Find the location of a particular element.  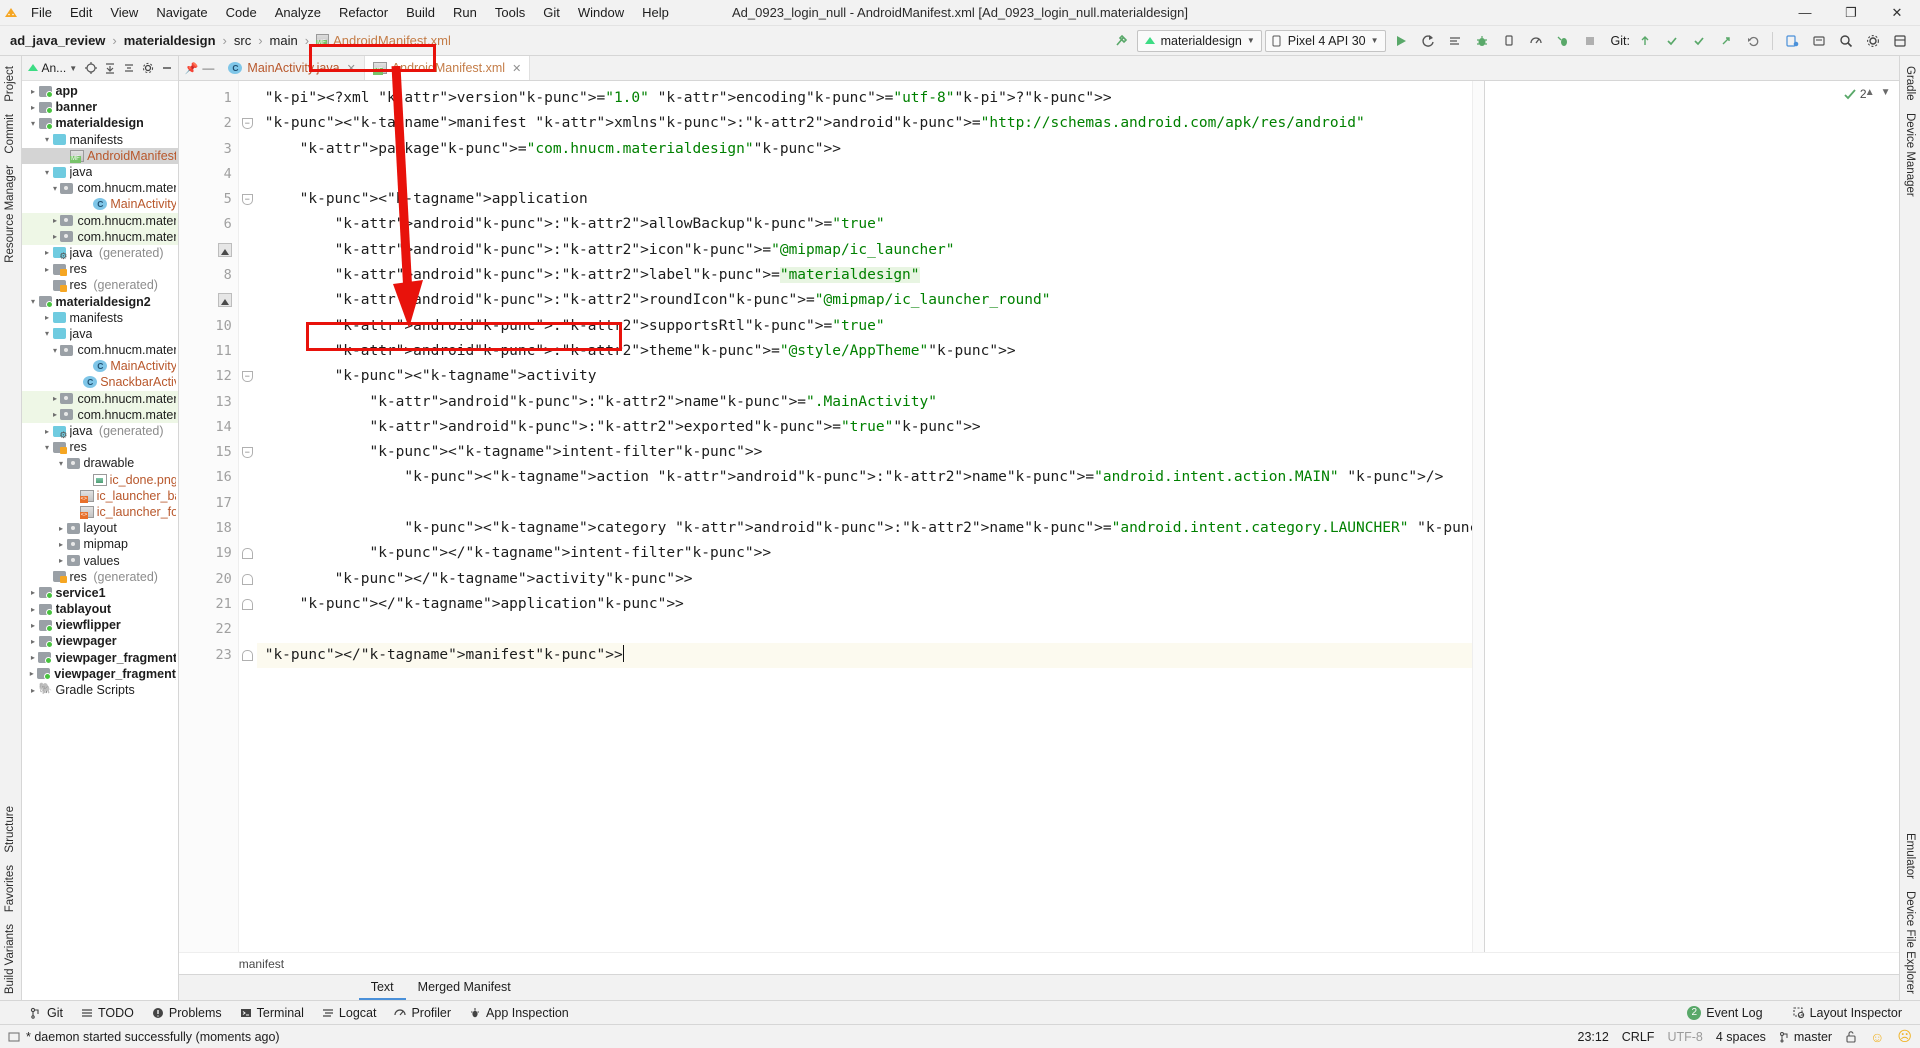

tool-window-terminal: Terminal is located at coordinates (272, 1013).